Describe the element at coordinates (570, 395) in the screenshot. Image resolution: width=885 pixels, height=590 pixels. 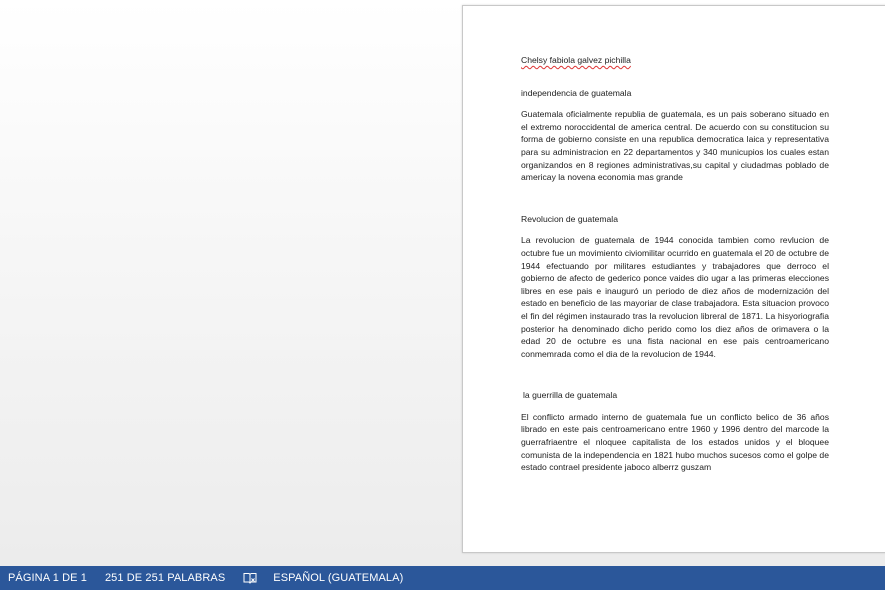
I see `section-heading-guerrilla: la guerrilla de guatemala` at that location.